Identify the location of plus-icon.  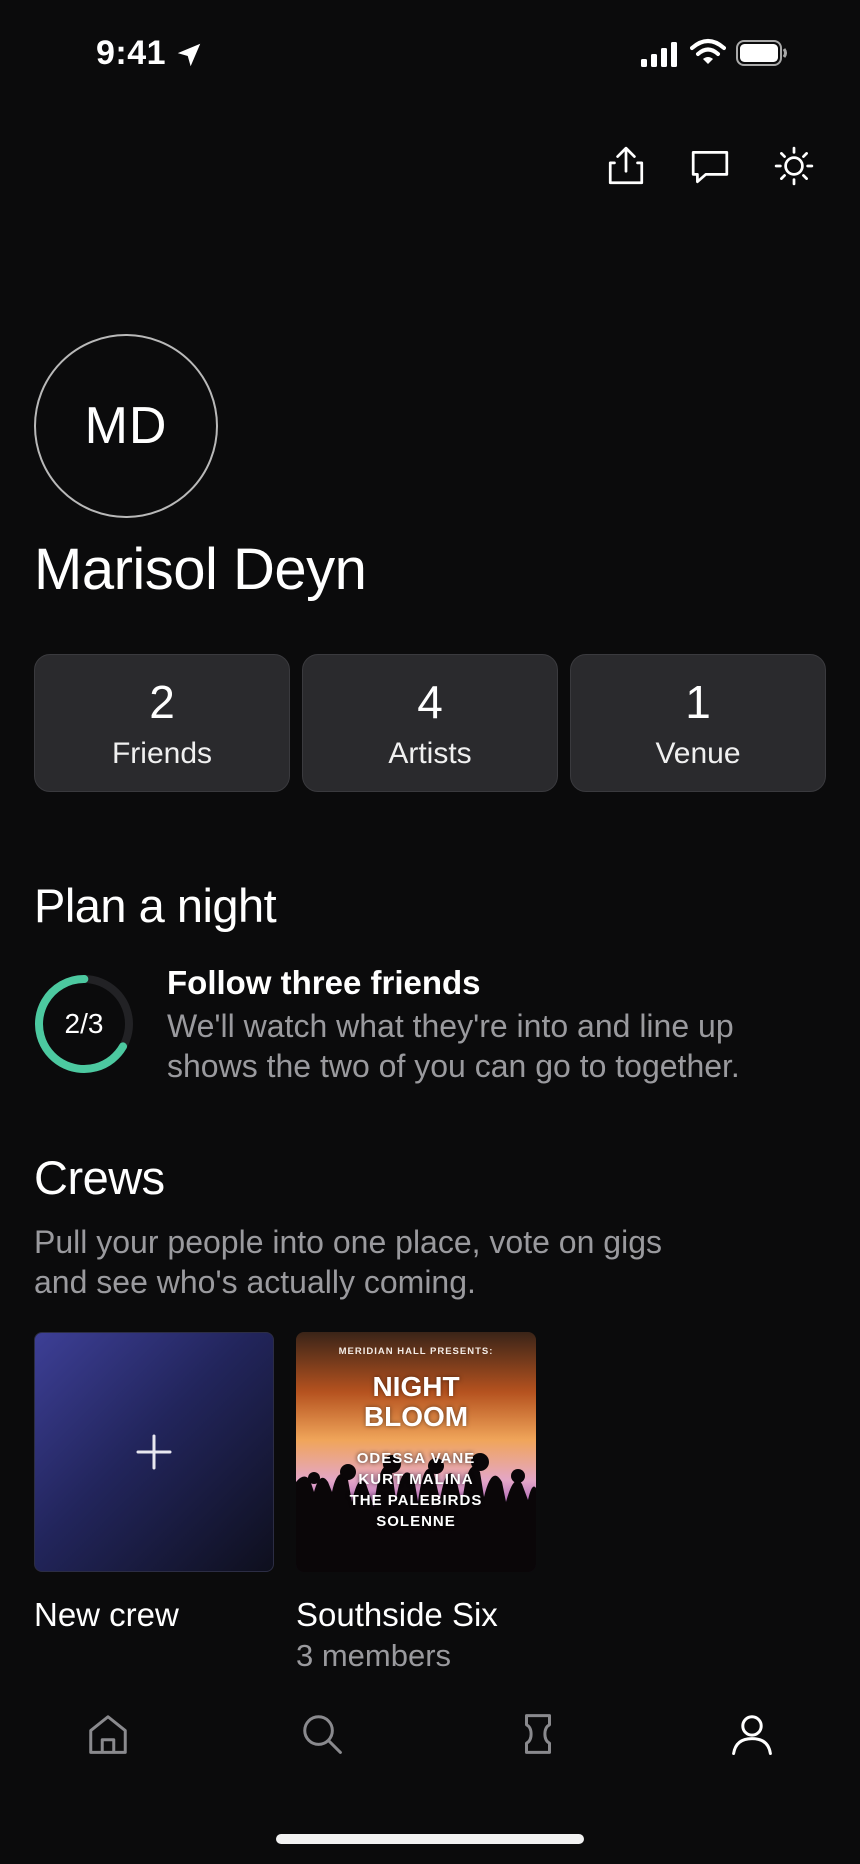
(154, 1452).